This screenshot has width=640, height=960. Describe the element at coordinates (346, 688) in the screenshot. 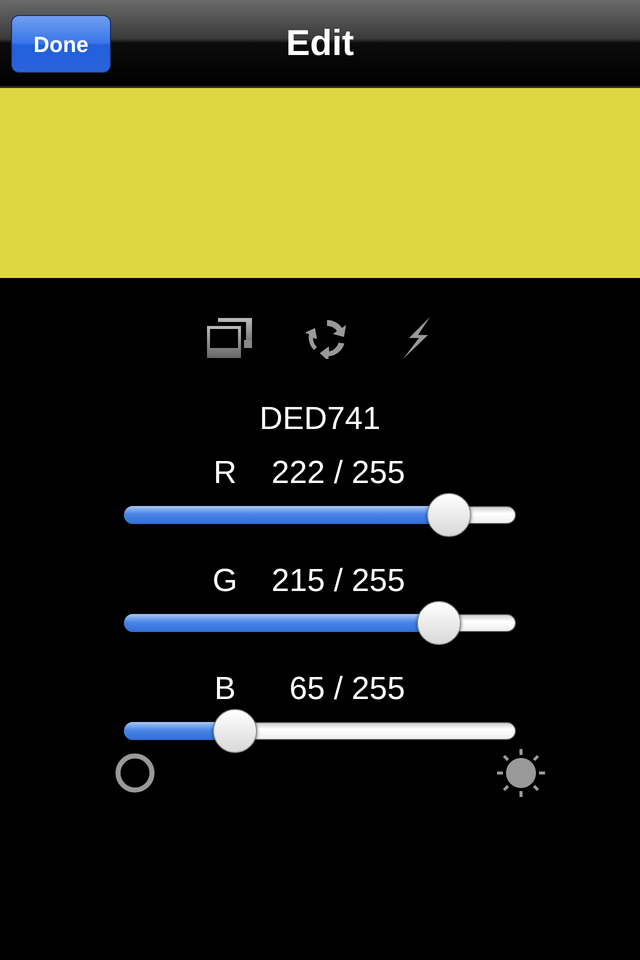

I see `channel-reading: 65 / 255` at that location.